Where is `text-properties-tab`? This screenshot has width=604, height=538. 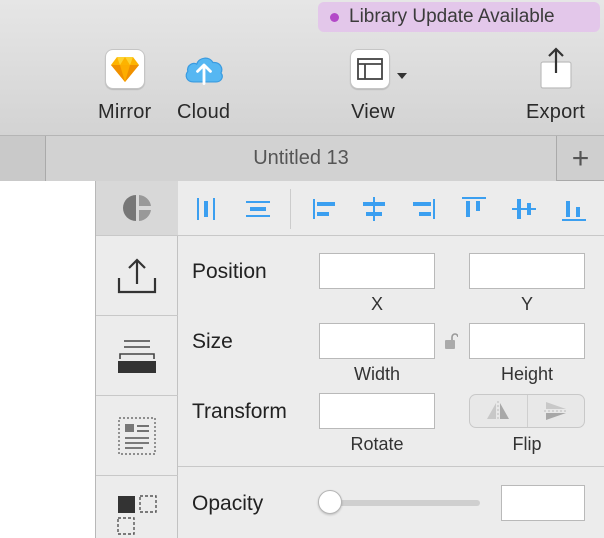 text-properties-tab is located at coordinates (137, 436).